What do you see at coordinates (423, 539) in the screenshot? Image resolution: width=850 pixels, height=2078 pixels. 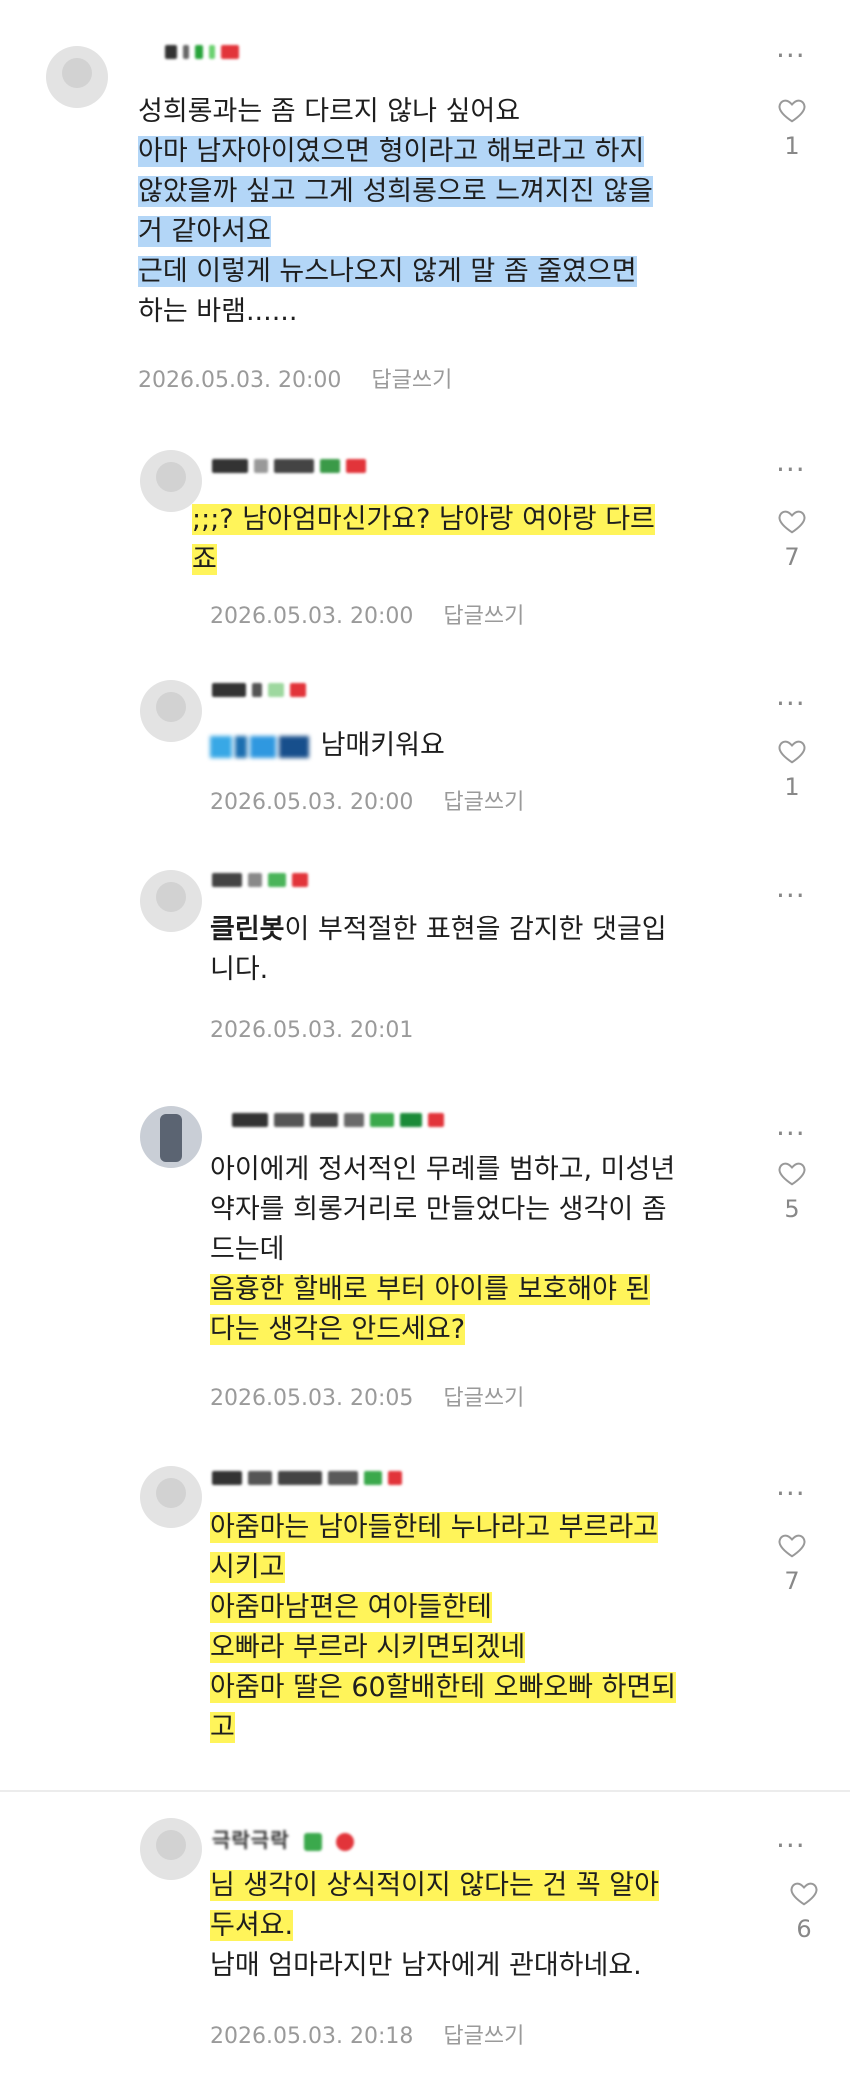 I see `comment-body: ;;;? 남아엄마신가요? 남아랑 여아랑 다르 죠` at bounding box center [423, 539].